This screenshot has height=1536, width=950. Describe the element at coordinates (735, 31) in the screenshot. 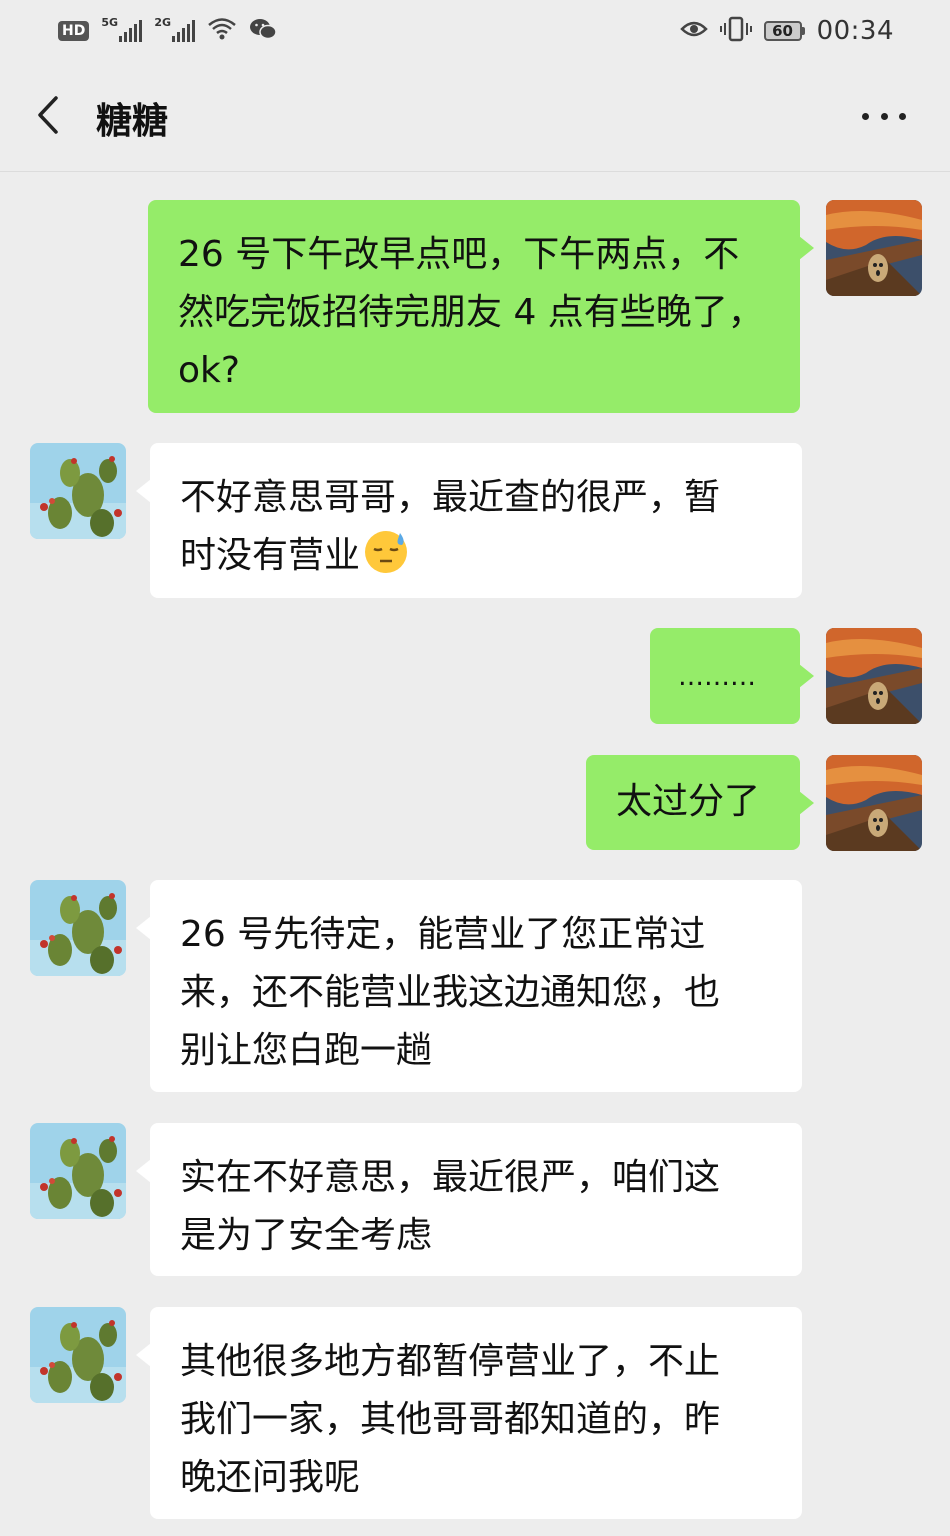

I see `vibrate-icon` at that location.